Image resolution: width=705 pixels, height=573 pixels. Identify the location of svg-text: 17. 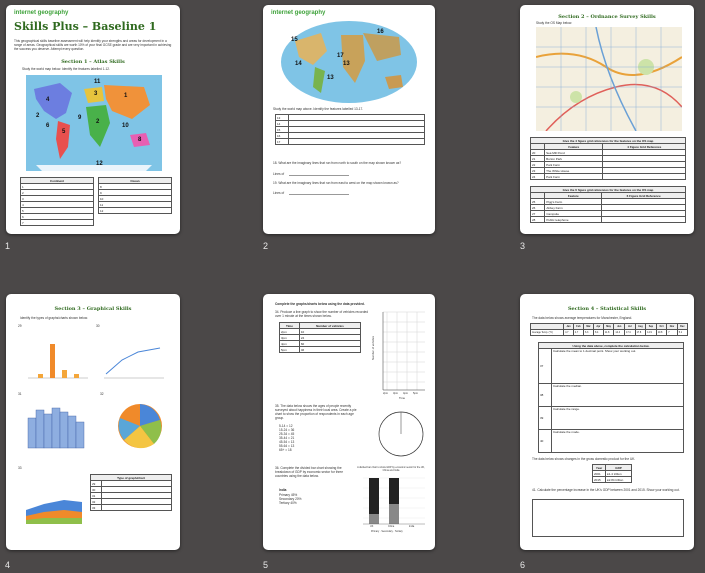
(340, 56).